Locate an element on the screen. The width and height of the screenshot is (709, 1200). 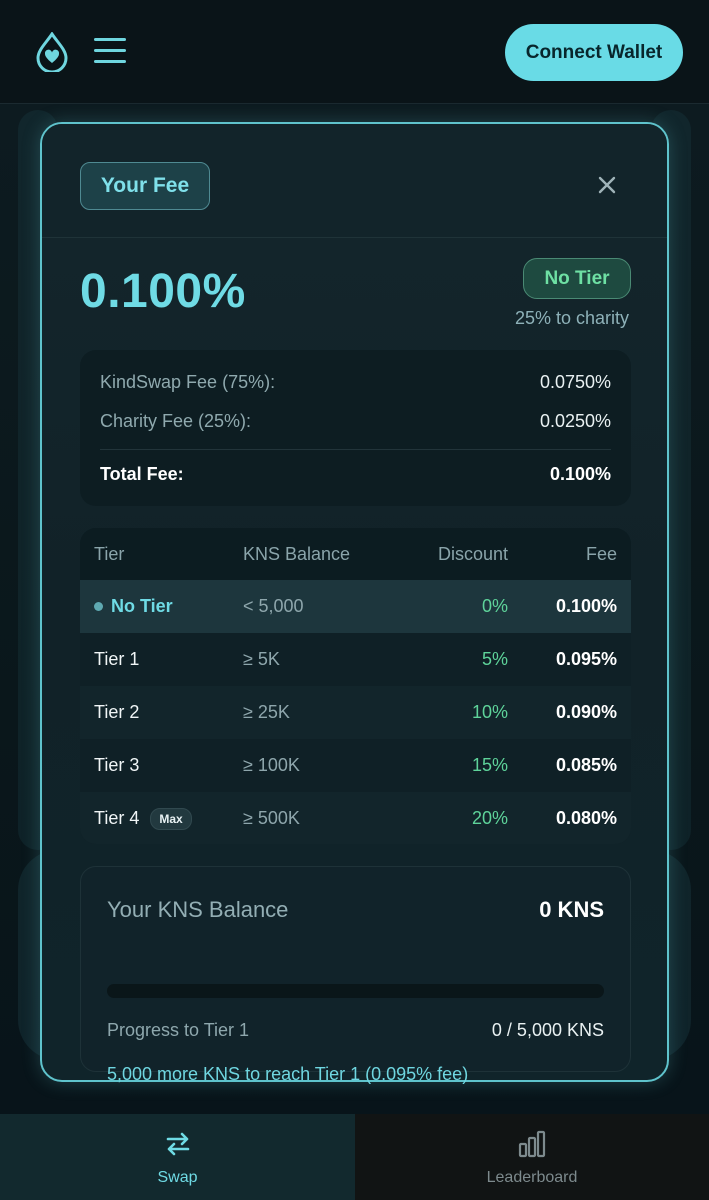
tier-name: Tier 3 is located at coordinates (117, 765).